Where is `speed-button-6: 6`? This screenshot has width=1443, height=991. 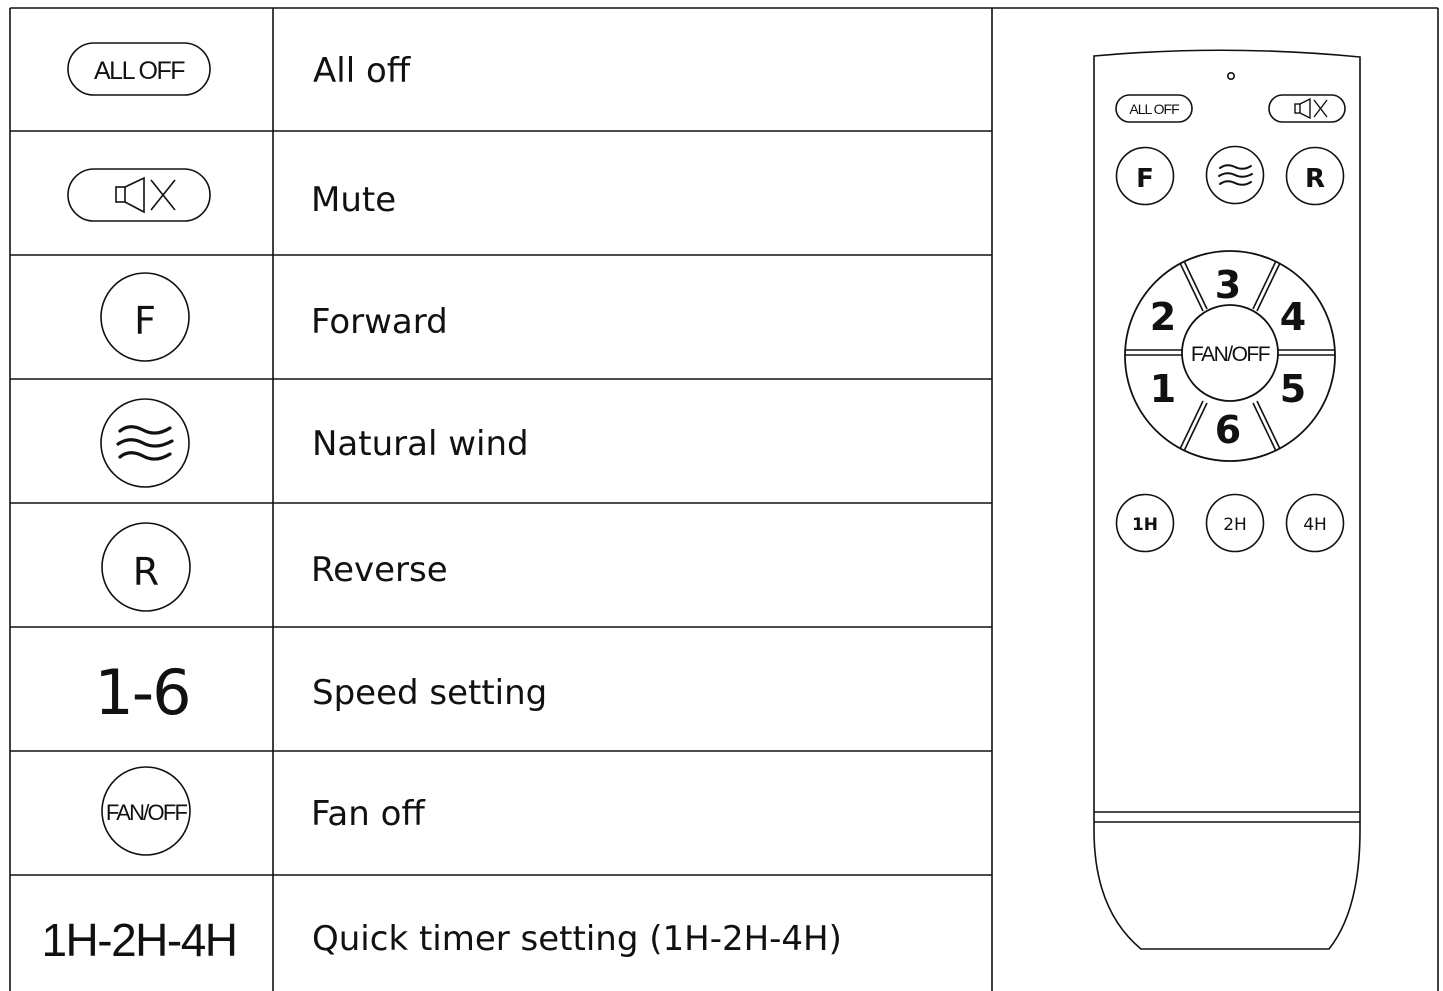 speed-button-6: 6 is located at coordinates (1228, 430).